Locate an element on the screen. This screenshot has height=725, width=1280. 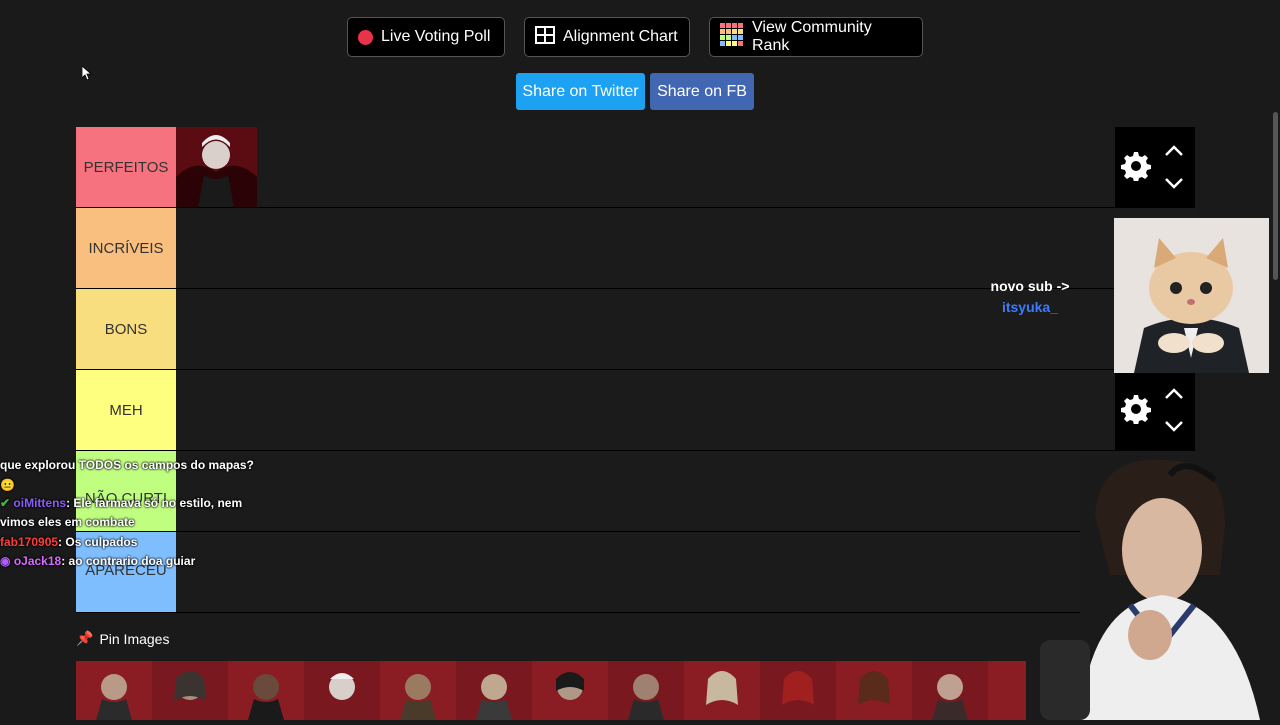
live-voting-poll-button: Live Voting Poll is located at coordinates (426, 37).